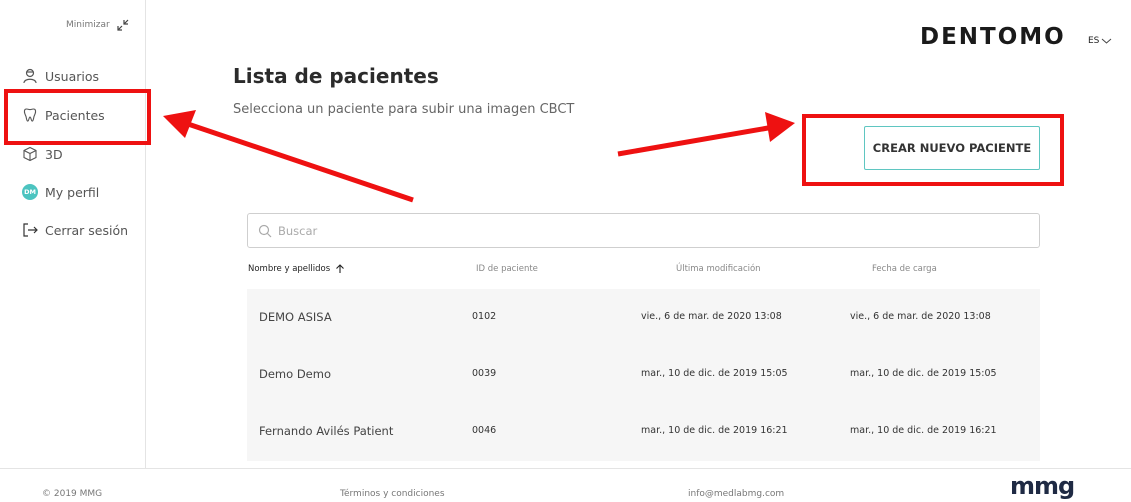 The height and width of the screenshot is (502, 1131). Describe the element at coordinates (288, 156) in the screenshot. I see `annotation-arrow-left` at that location.